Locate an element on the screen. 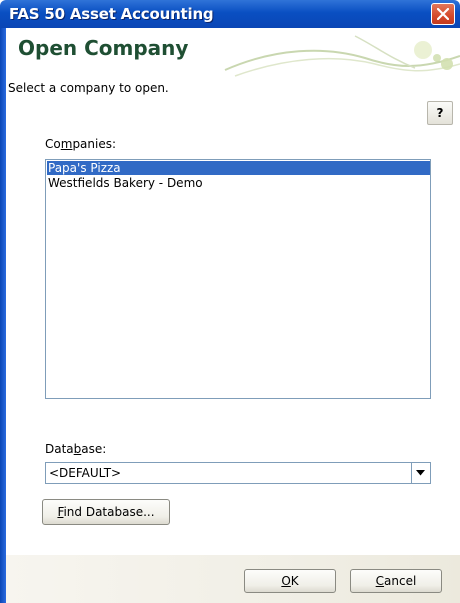 The width and height of the screenshot is (460, 603). window-border is located at coordinates (3, 315).